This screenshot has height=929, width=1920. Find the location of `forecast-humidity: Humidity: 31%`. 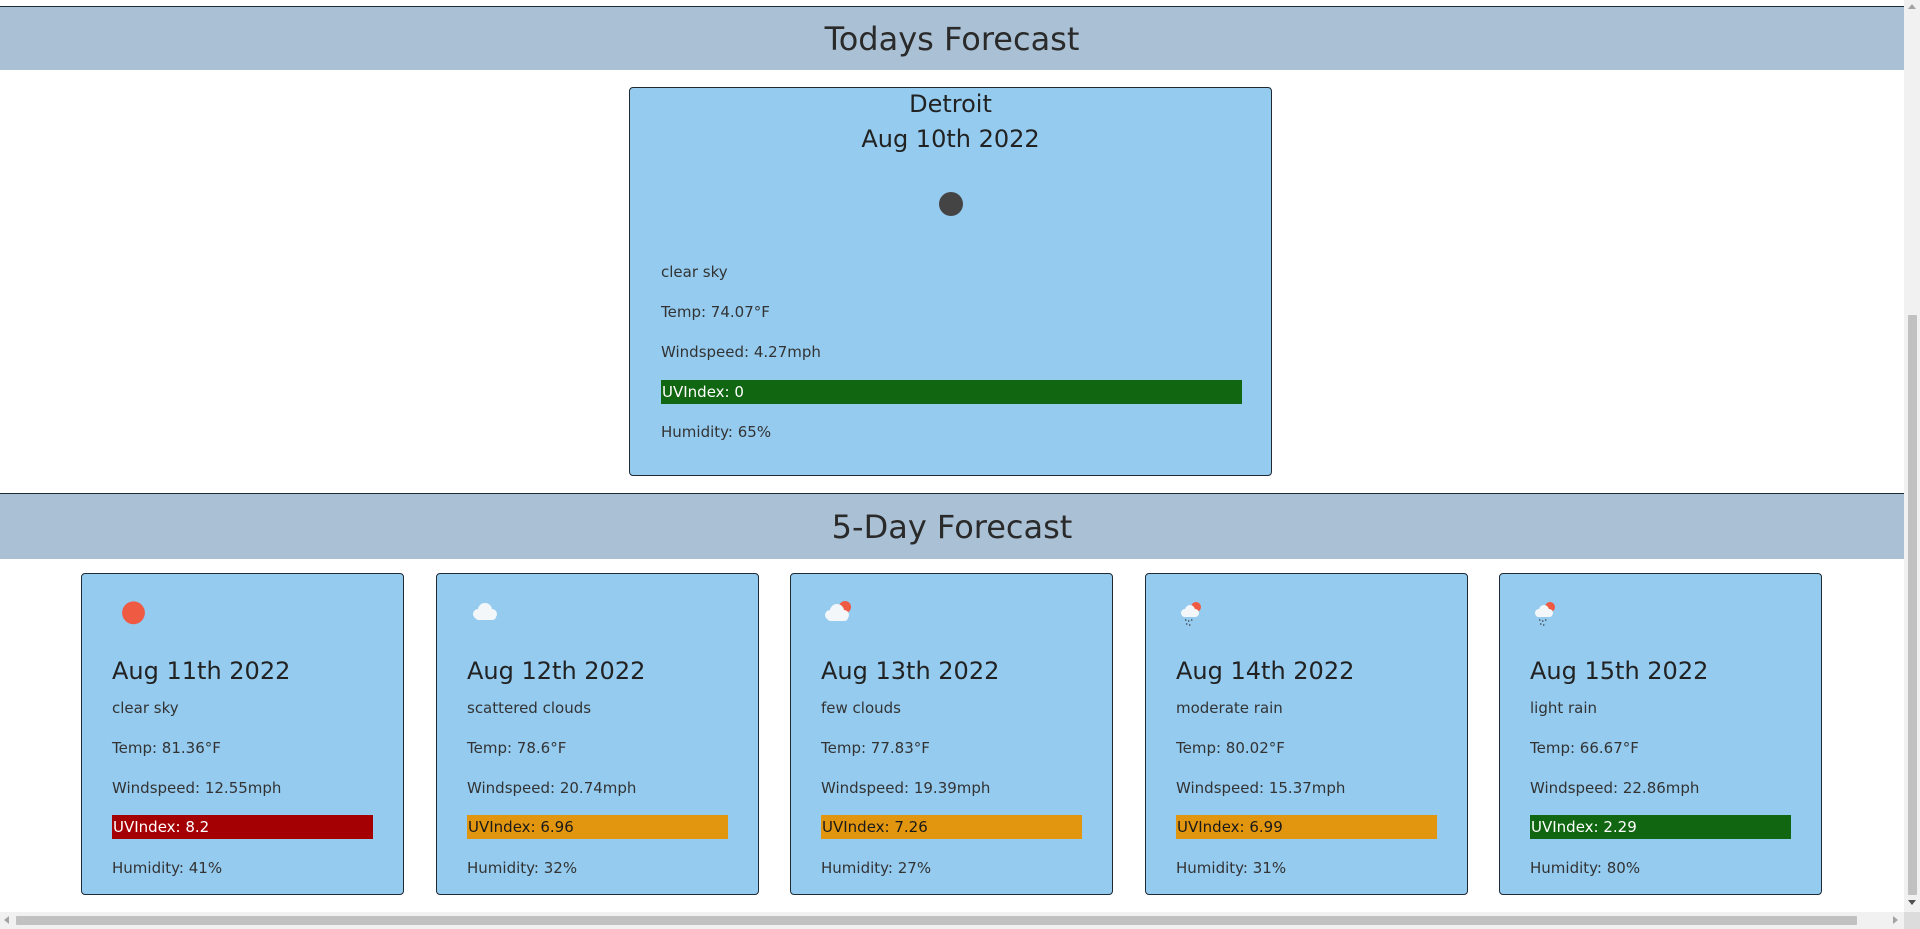

forecast-humidity: Humidity: 31% is located at coordinates (1231, 868).